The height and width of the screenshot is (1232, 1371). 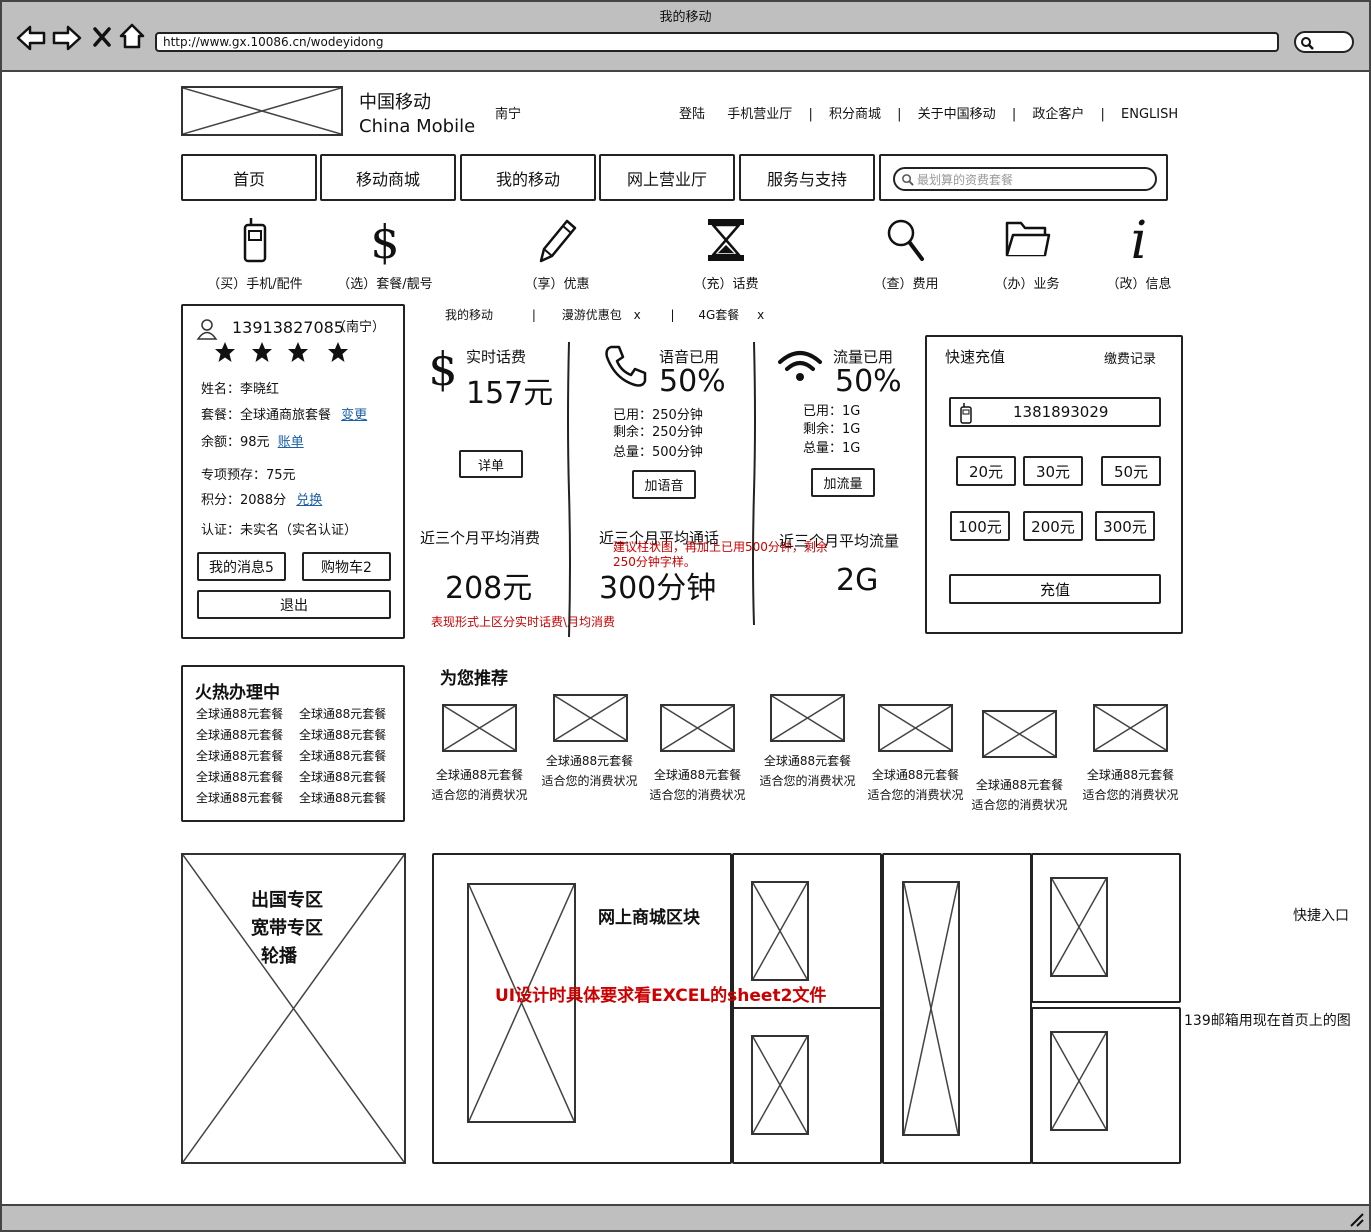 I want to click on mail-note: 139邮箱用现在首页上的图, so click(x=1267, y=1021).